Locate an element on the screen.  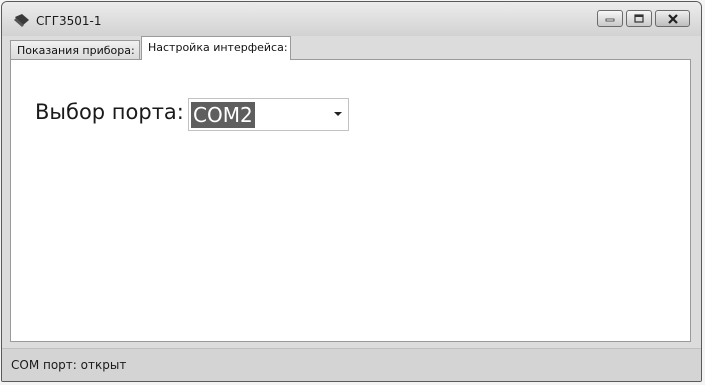
tab-device-readings: Показания прибора: is located at coordinates (75, 49).